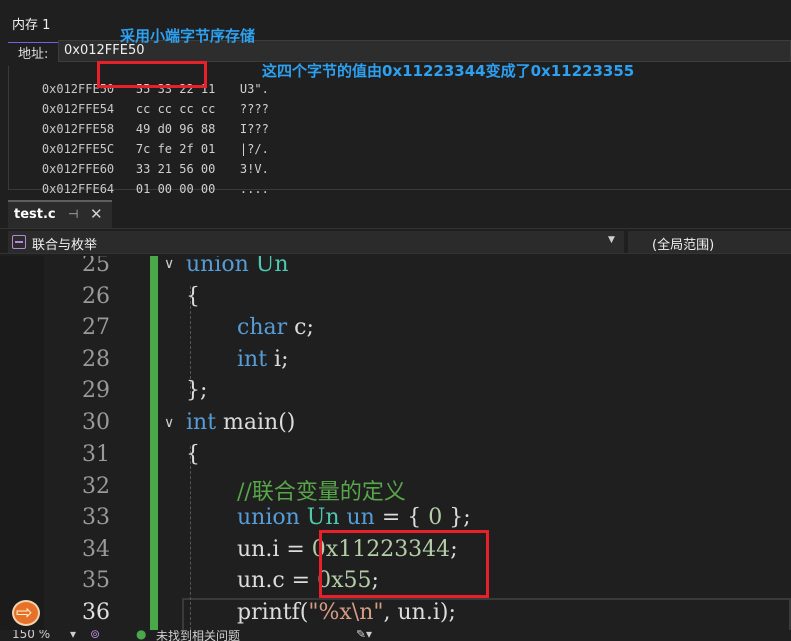 This screenshot has height=641, width=791. I want to click on code-text: i;, so click(278, 359).